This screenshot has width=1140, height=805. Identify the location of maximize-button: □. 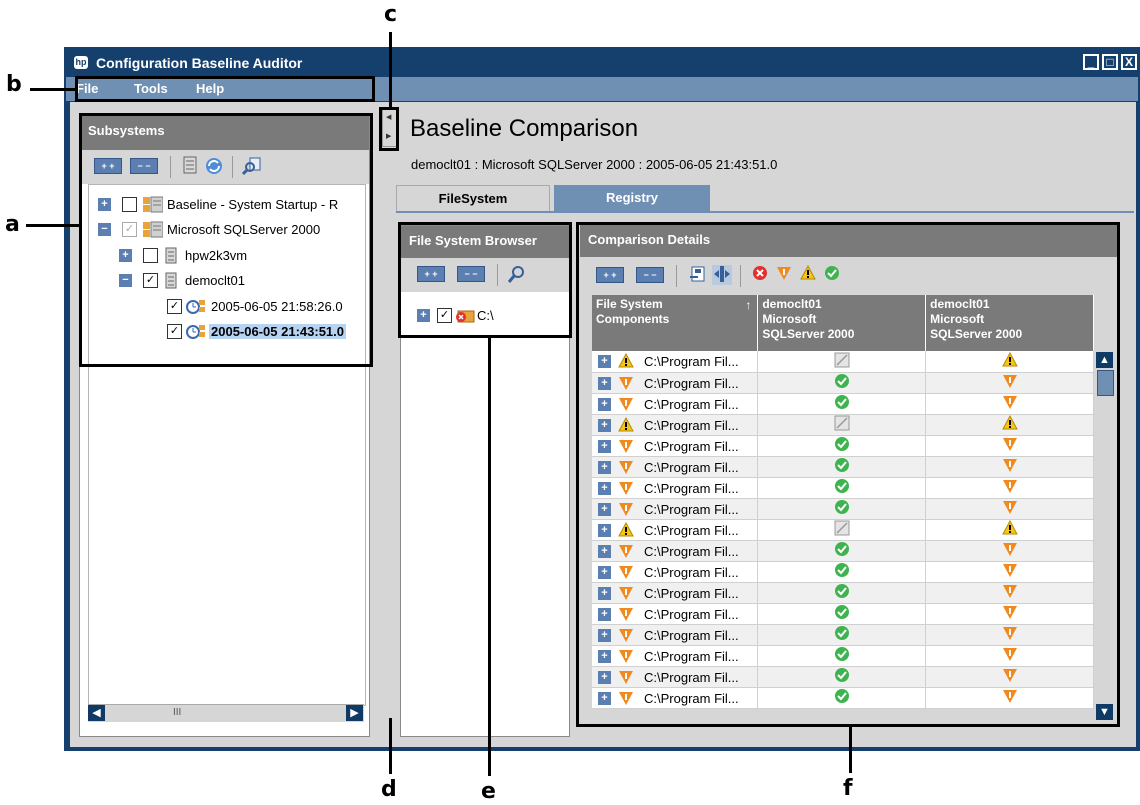
(1110, 62).